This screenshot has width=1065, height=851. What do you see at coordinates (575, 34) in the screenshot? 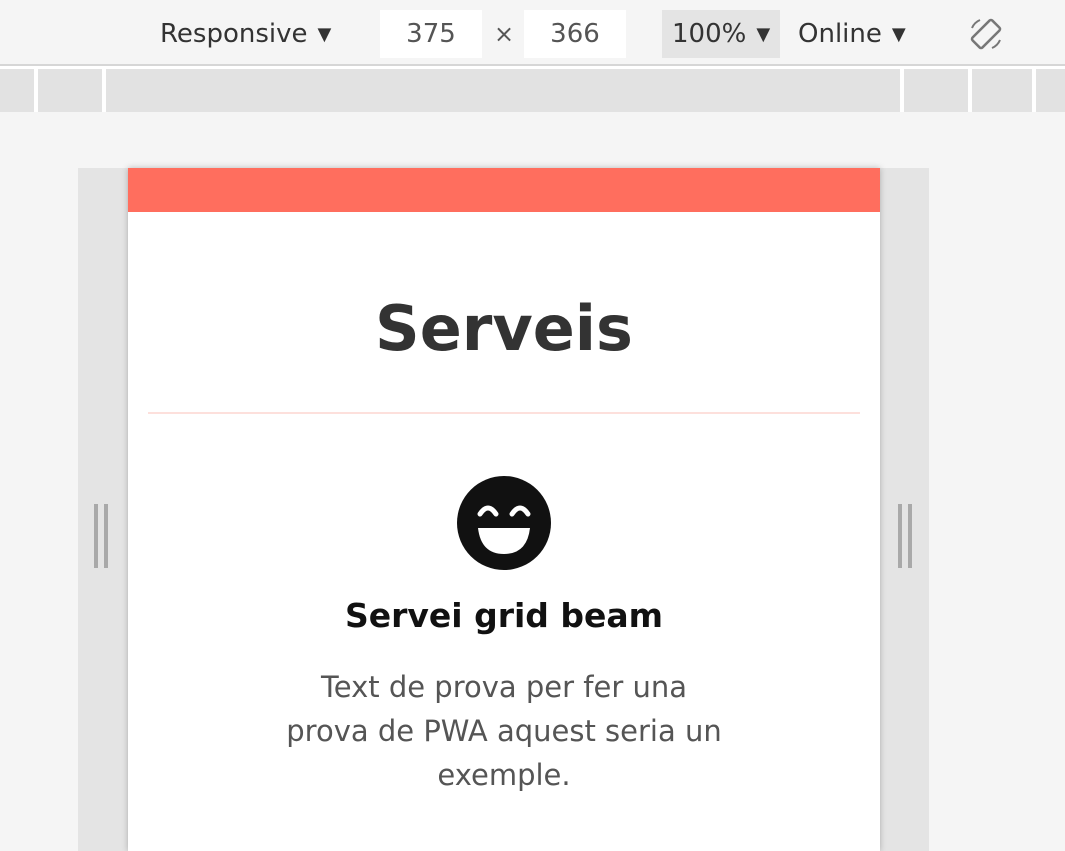
I see `height-input: 366` at bounding box center [575, 34].